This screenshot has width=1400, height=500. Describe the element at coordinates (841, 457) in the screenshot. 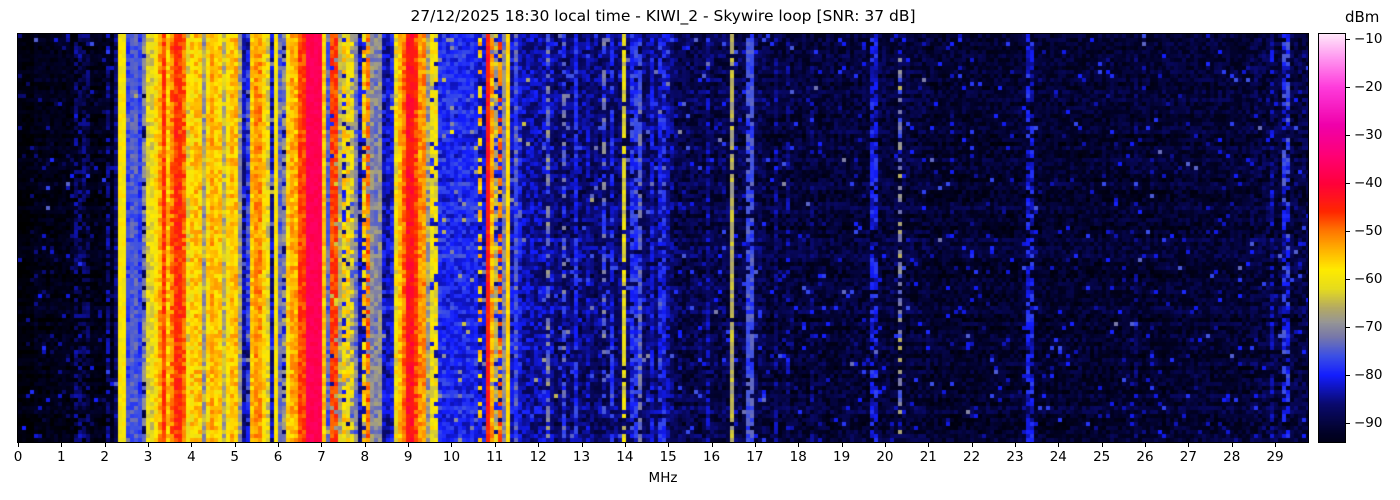

I see `x-tick-label: 19` at that location.